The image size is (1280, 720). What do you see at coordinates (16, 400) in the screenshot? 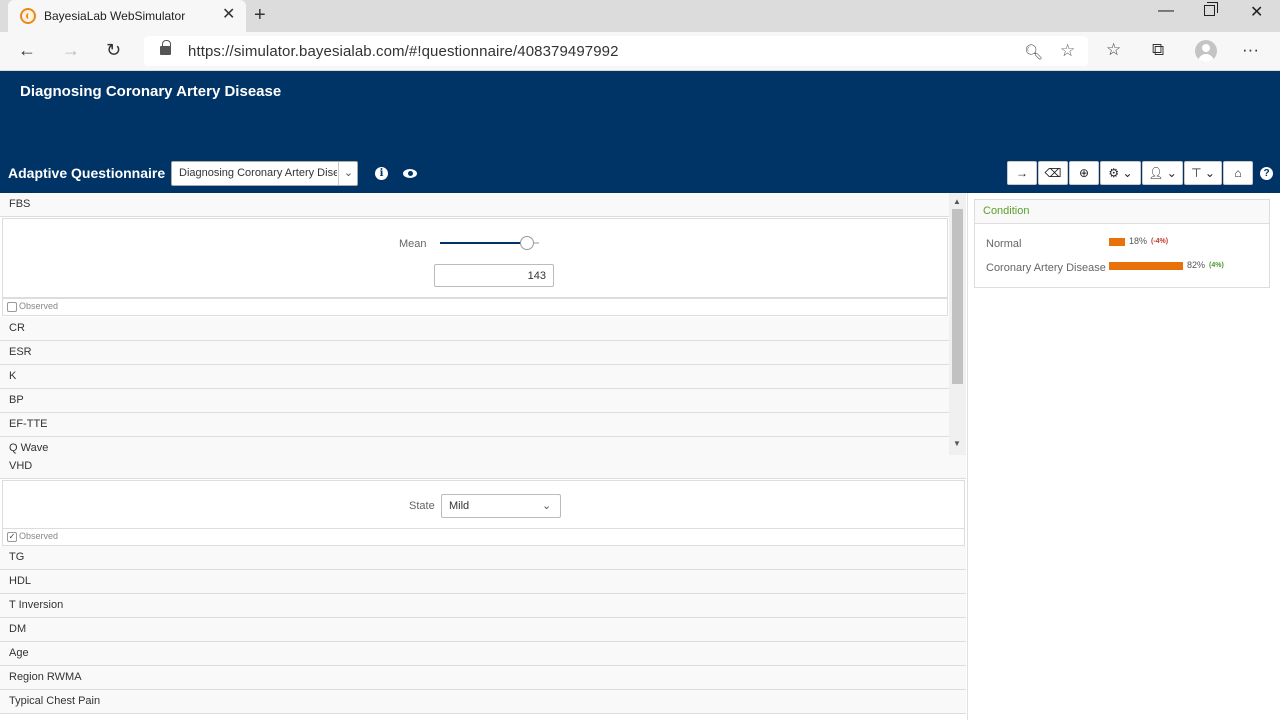
I see `var-name: BP` at bounding box center [16, 400].